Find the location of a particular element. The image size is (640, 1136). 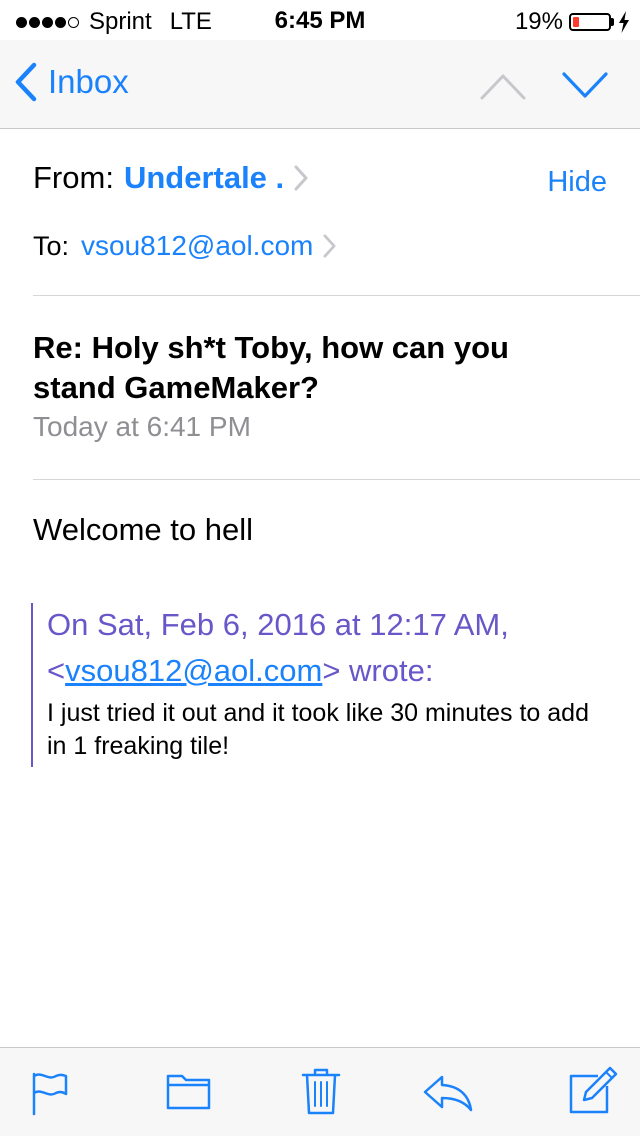

trash-icon is located at coordinates (321, 1091).